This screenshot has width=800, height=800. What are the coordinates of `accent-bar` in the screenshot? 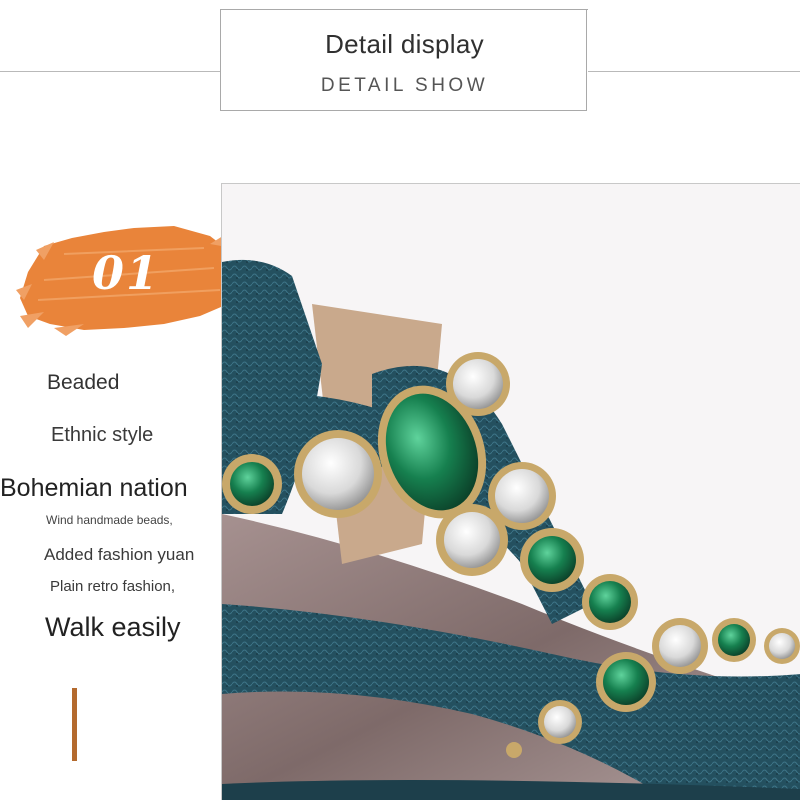 It's located at (74, 724).